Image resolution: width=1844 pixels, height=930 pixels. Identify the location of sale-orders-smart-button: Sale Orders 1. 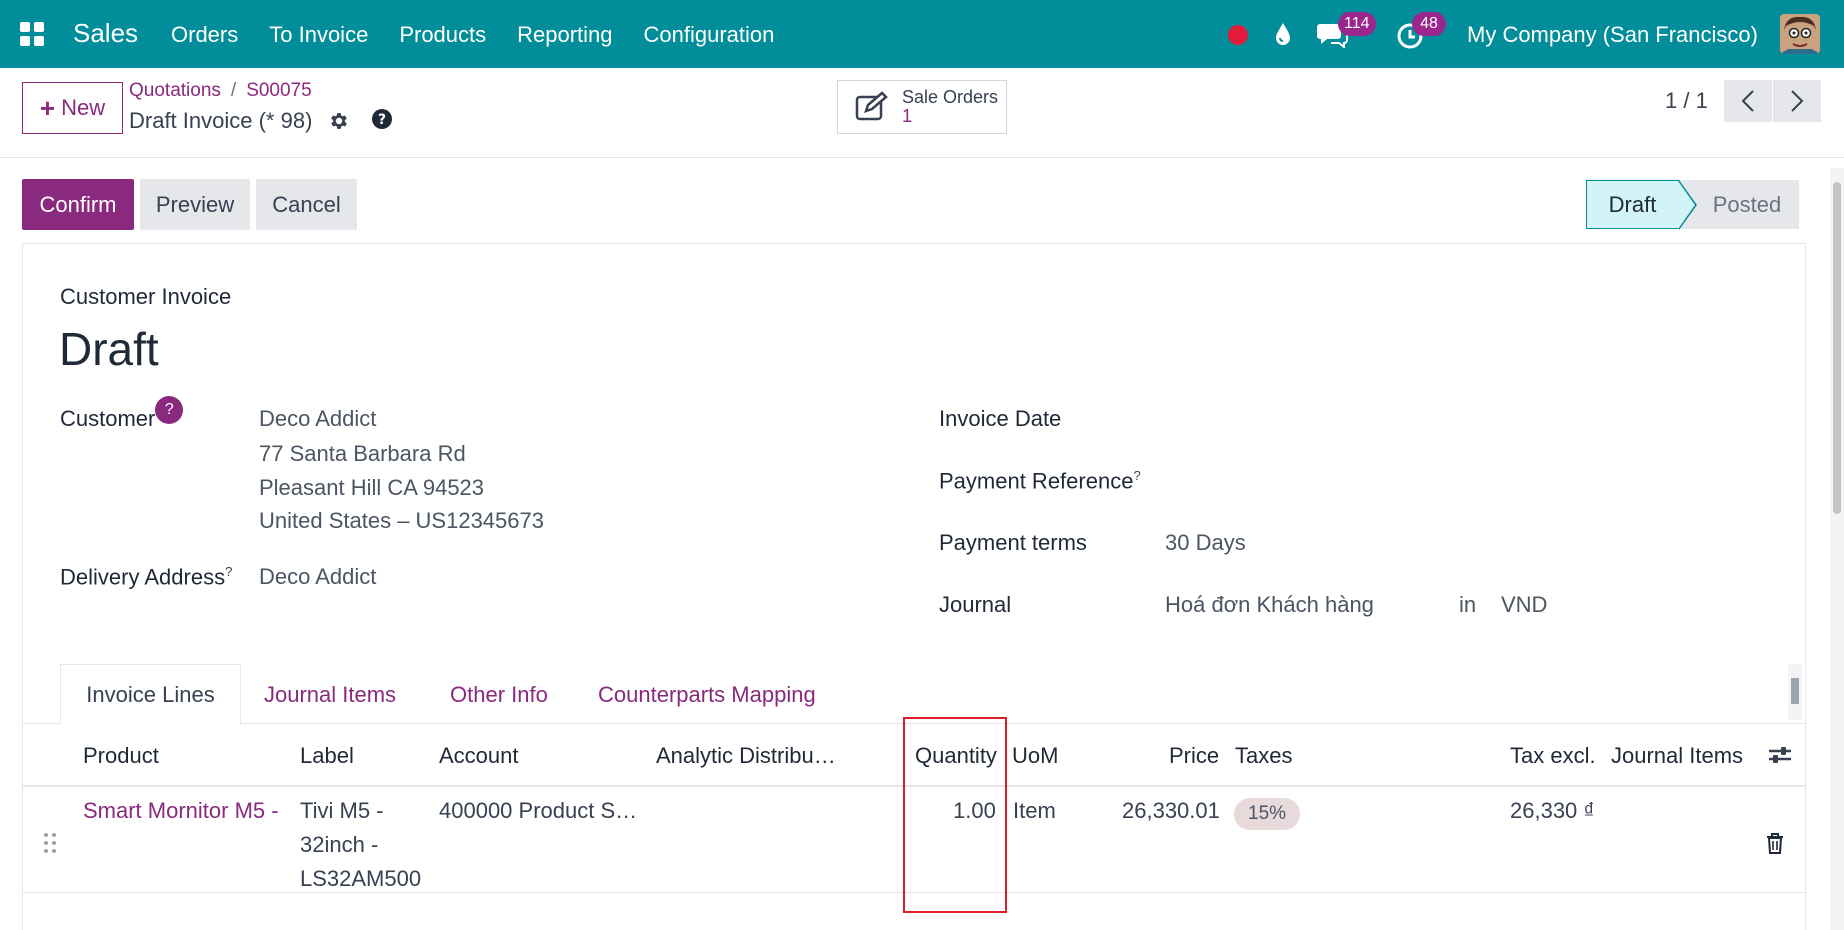
(922, 107).